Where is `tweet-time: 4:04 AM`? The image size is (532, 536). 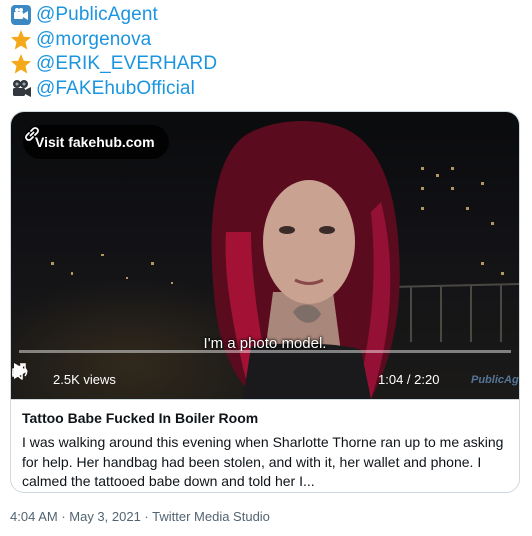
tweet-time: 4:04 AM is located at coordinates (34, 516).